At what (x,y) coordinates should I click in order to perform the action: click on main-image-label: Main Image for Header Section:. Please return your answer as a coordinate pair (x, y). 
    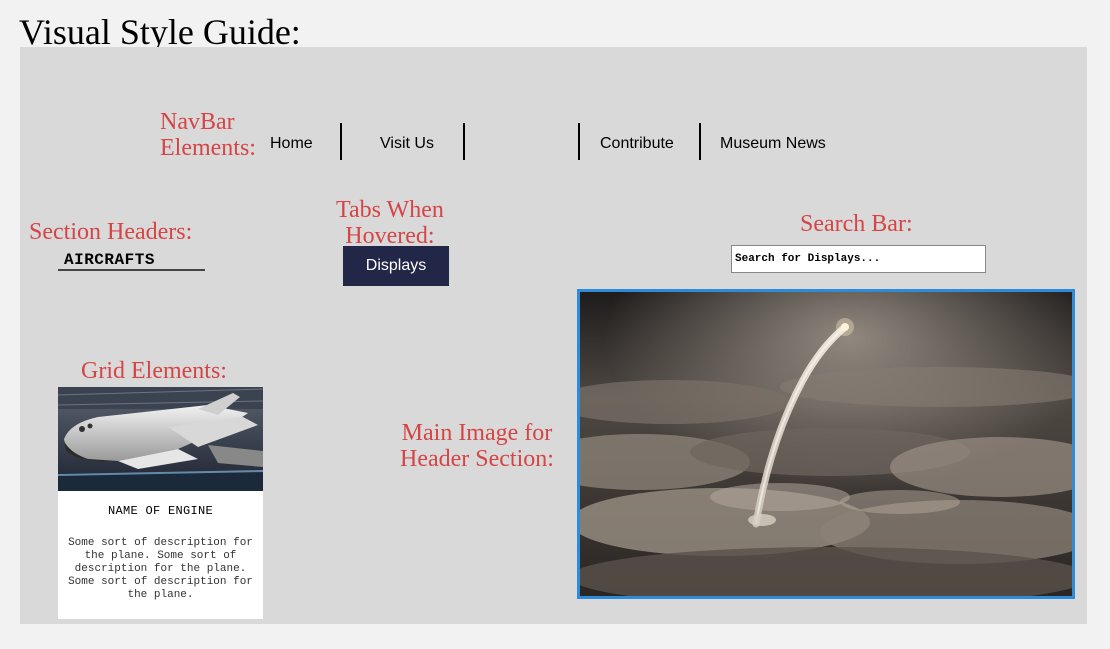
    Looking at the image, I should click on (477, 446).